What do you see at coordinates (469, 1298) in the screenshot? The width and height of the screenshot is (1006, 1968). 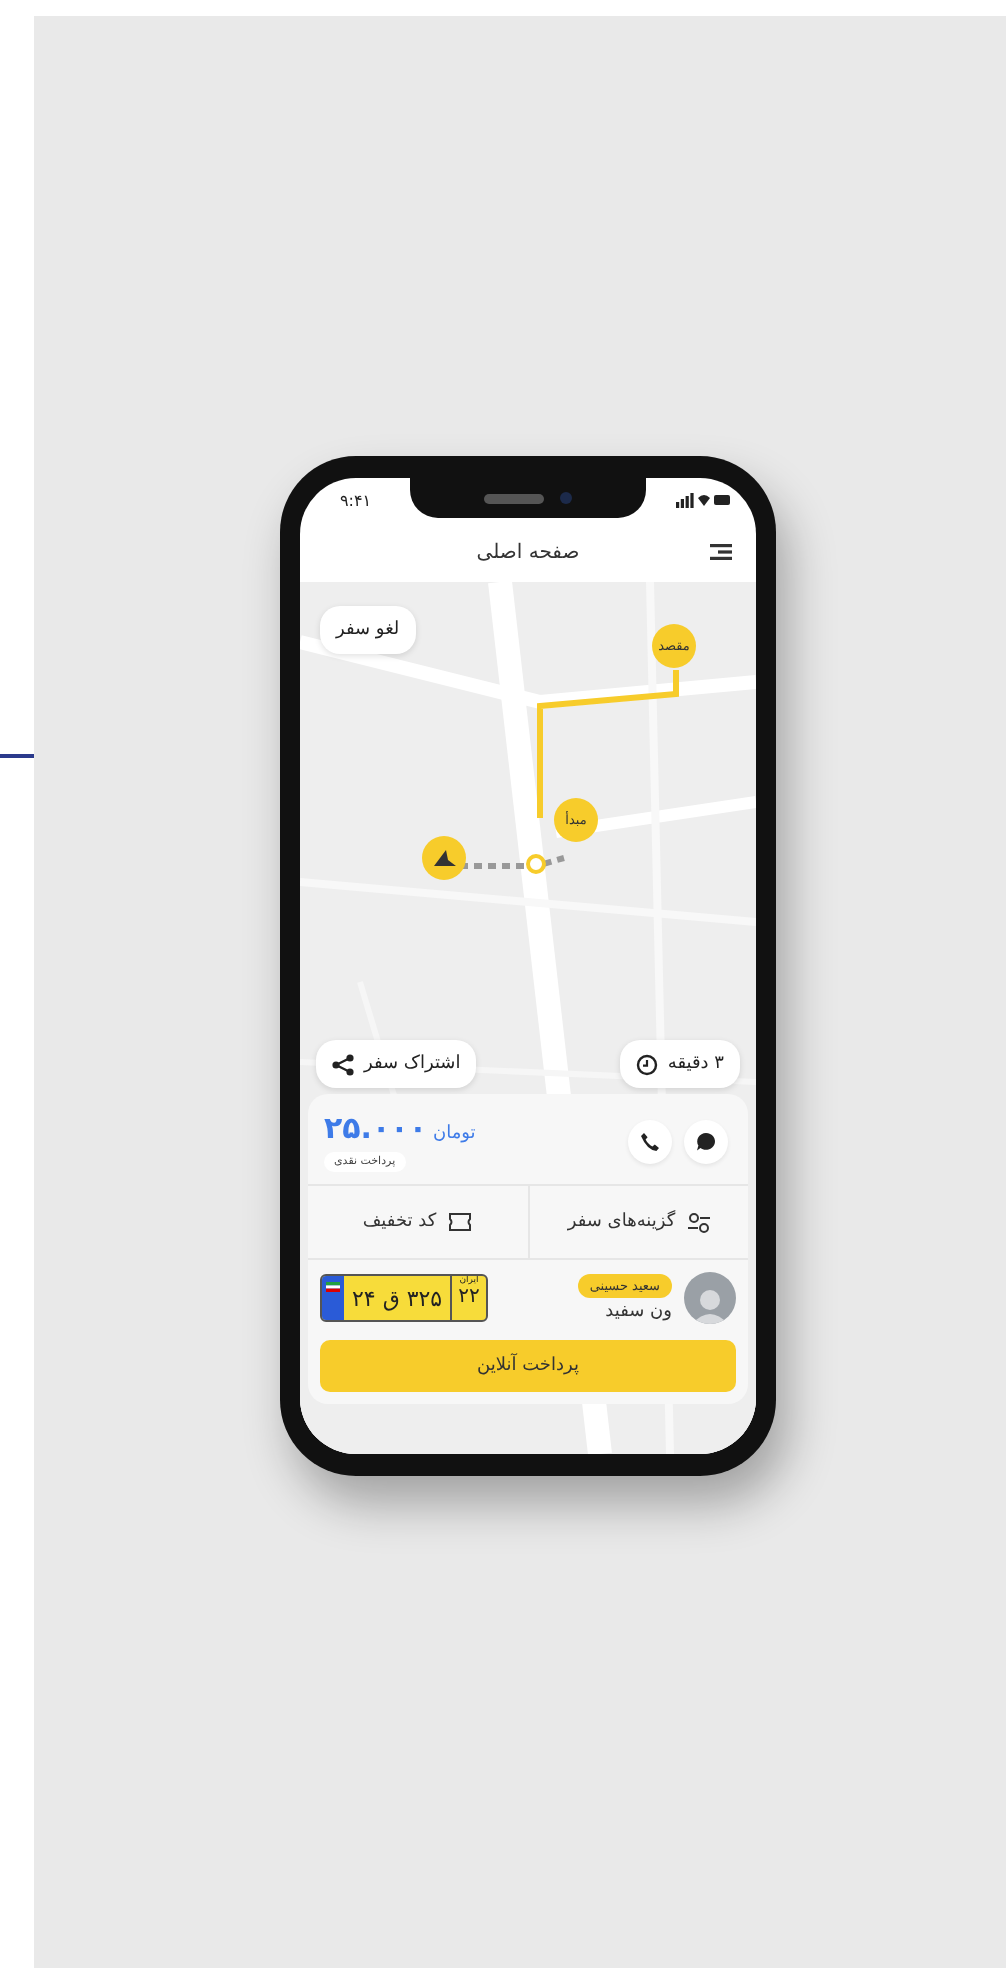 I see `plate-region: ۲۲` at bounding box center [469, 1298].